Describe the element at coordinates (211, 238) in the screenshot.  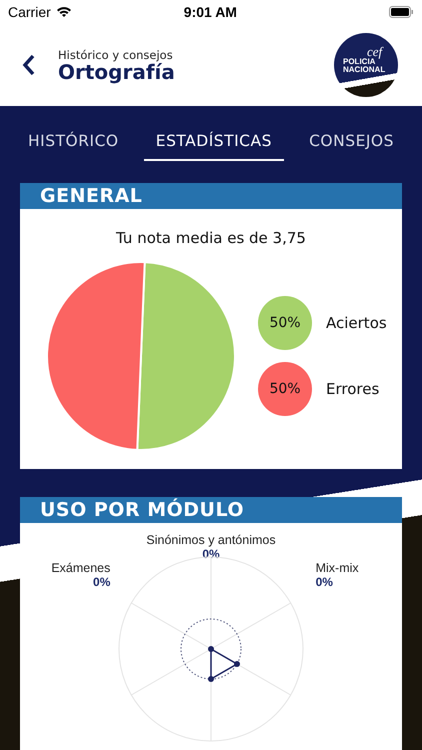
I see `average-grade: Tu nota media es de 3,75` at that location.